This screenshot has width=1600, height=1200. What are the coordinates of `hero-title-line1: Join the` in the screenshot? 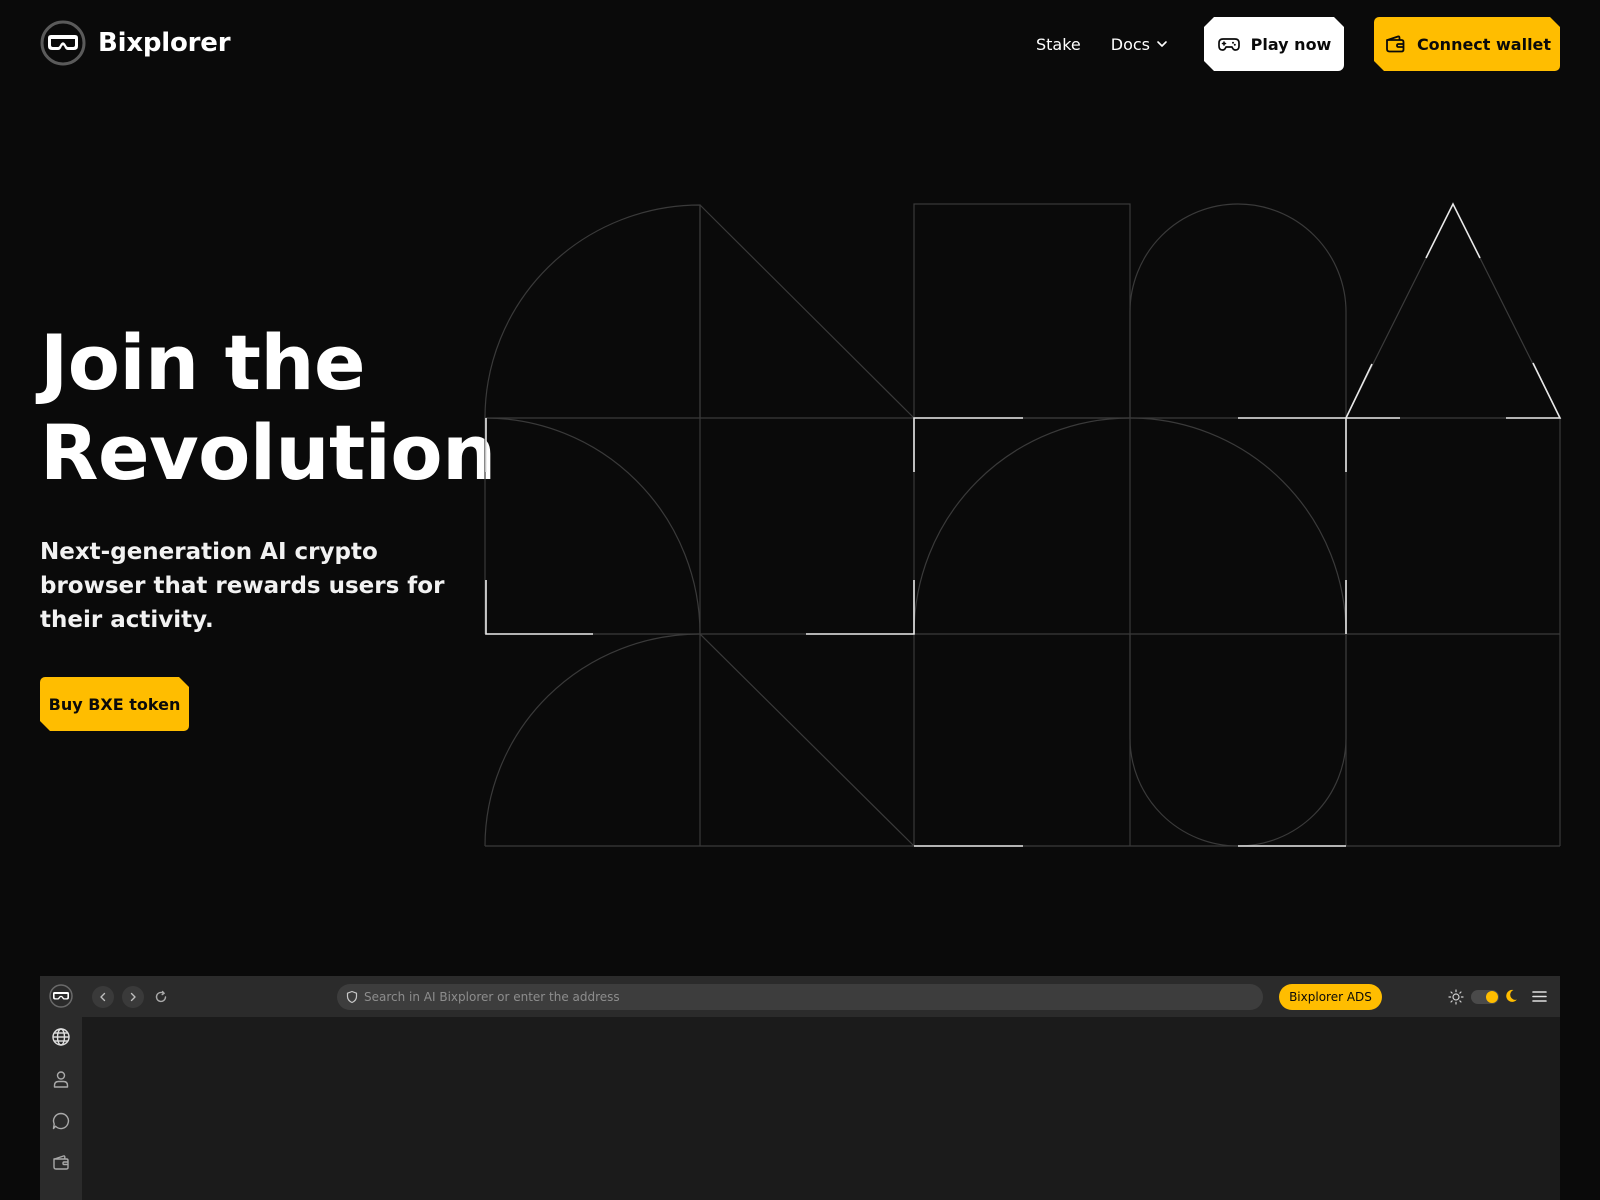 It's located at (203, 362).